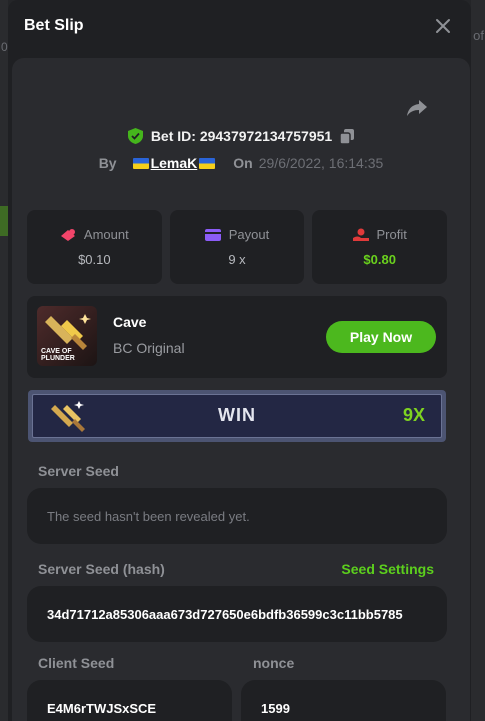 The width and height of the screenshot is (485, 721). What do you see at coordinates (78, 471) in the screenshot?
I see `server-seed-label: Server Seed` at bounding box center [78, 471].